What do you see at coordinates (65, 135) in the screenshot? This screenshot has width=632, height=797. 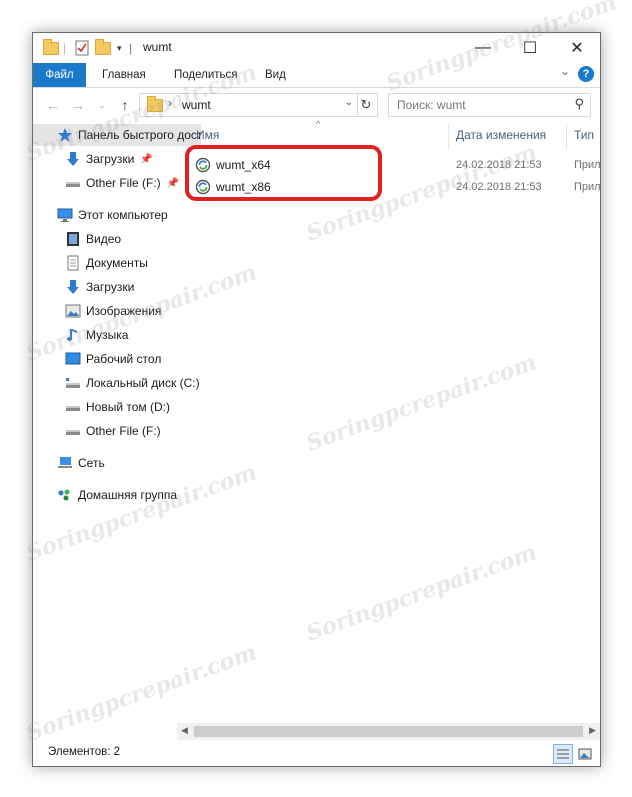 I see `star-icon` at bounding box center [65, 135].